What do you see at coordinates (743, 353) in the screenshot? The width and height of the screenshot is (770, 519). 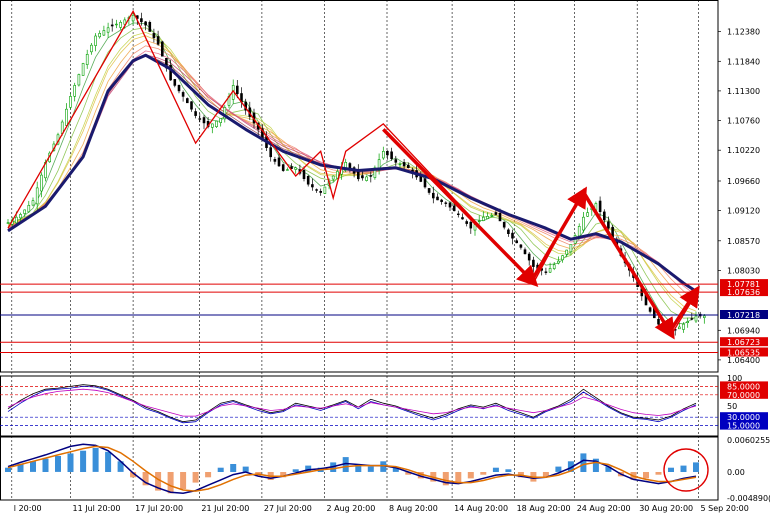 I see `price-level-label: 1.06535` at bounding box center [743, 353].